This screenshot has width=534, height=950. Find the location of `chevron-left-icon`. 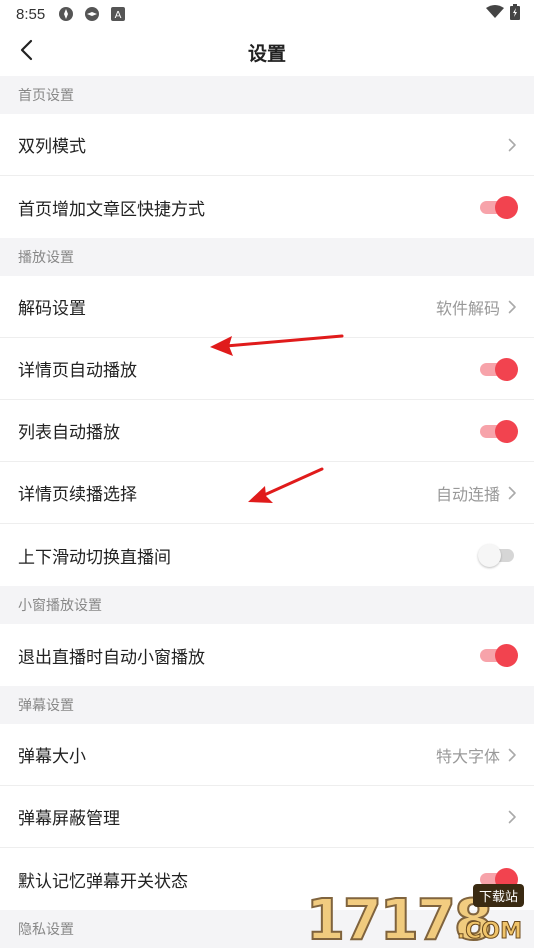

chevron-left-icon is located at coordinates (26, 52).